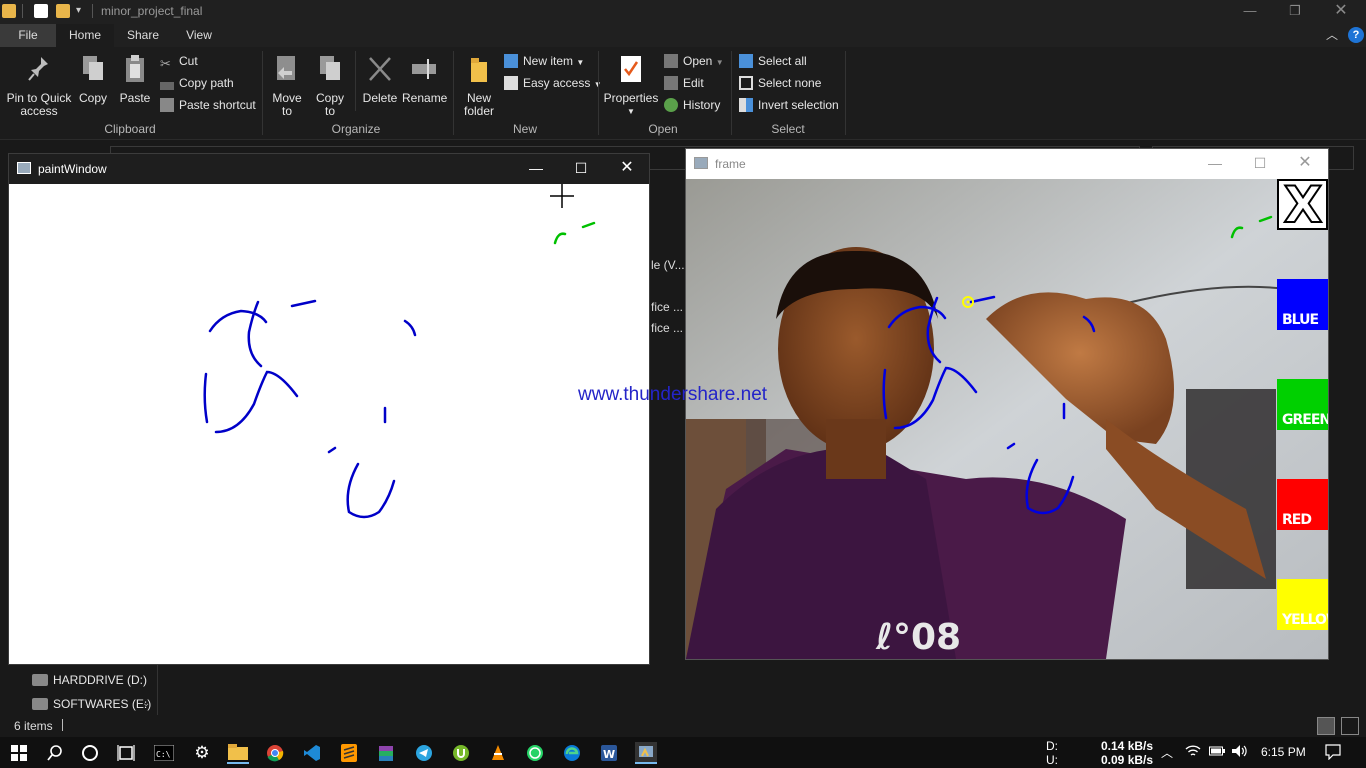 The width and height of the screenshot is (1366, 768). What do you see at coordinates (535, 753) in the screenshot?
I see `whatsapp-icon` at bounding box center [535, 753].